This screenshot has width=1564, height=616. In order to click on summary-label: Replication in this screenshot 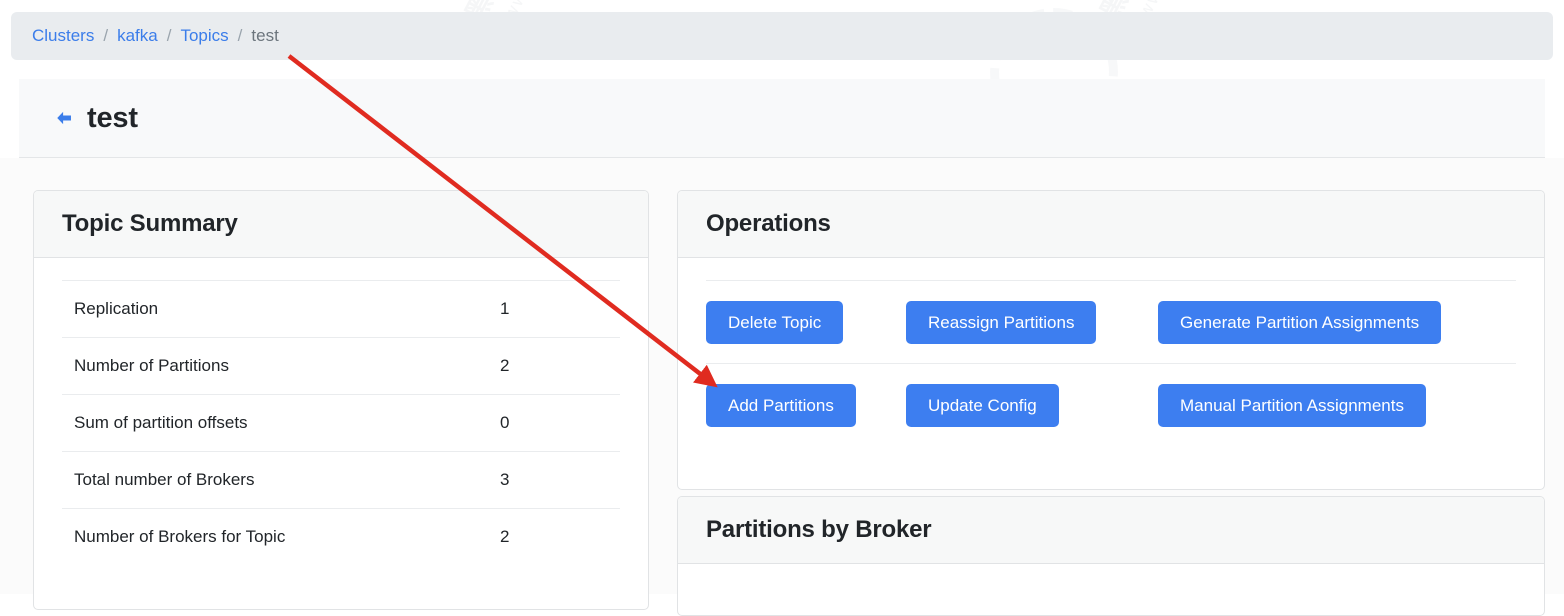, I will do `click(116, 308)`.